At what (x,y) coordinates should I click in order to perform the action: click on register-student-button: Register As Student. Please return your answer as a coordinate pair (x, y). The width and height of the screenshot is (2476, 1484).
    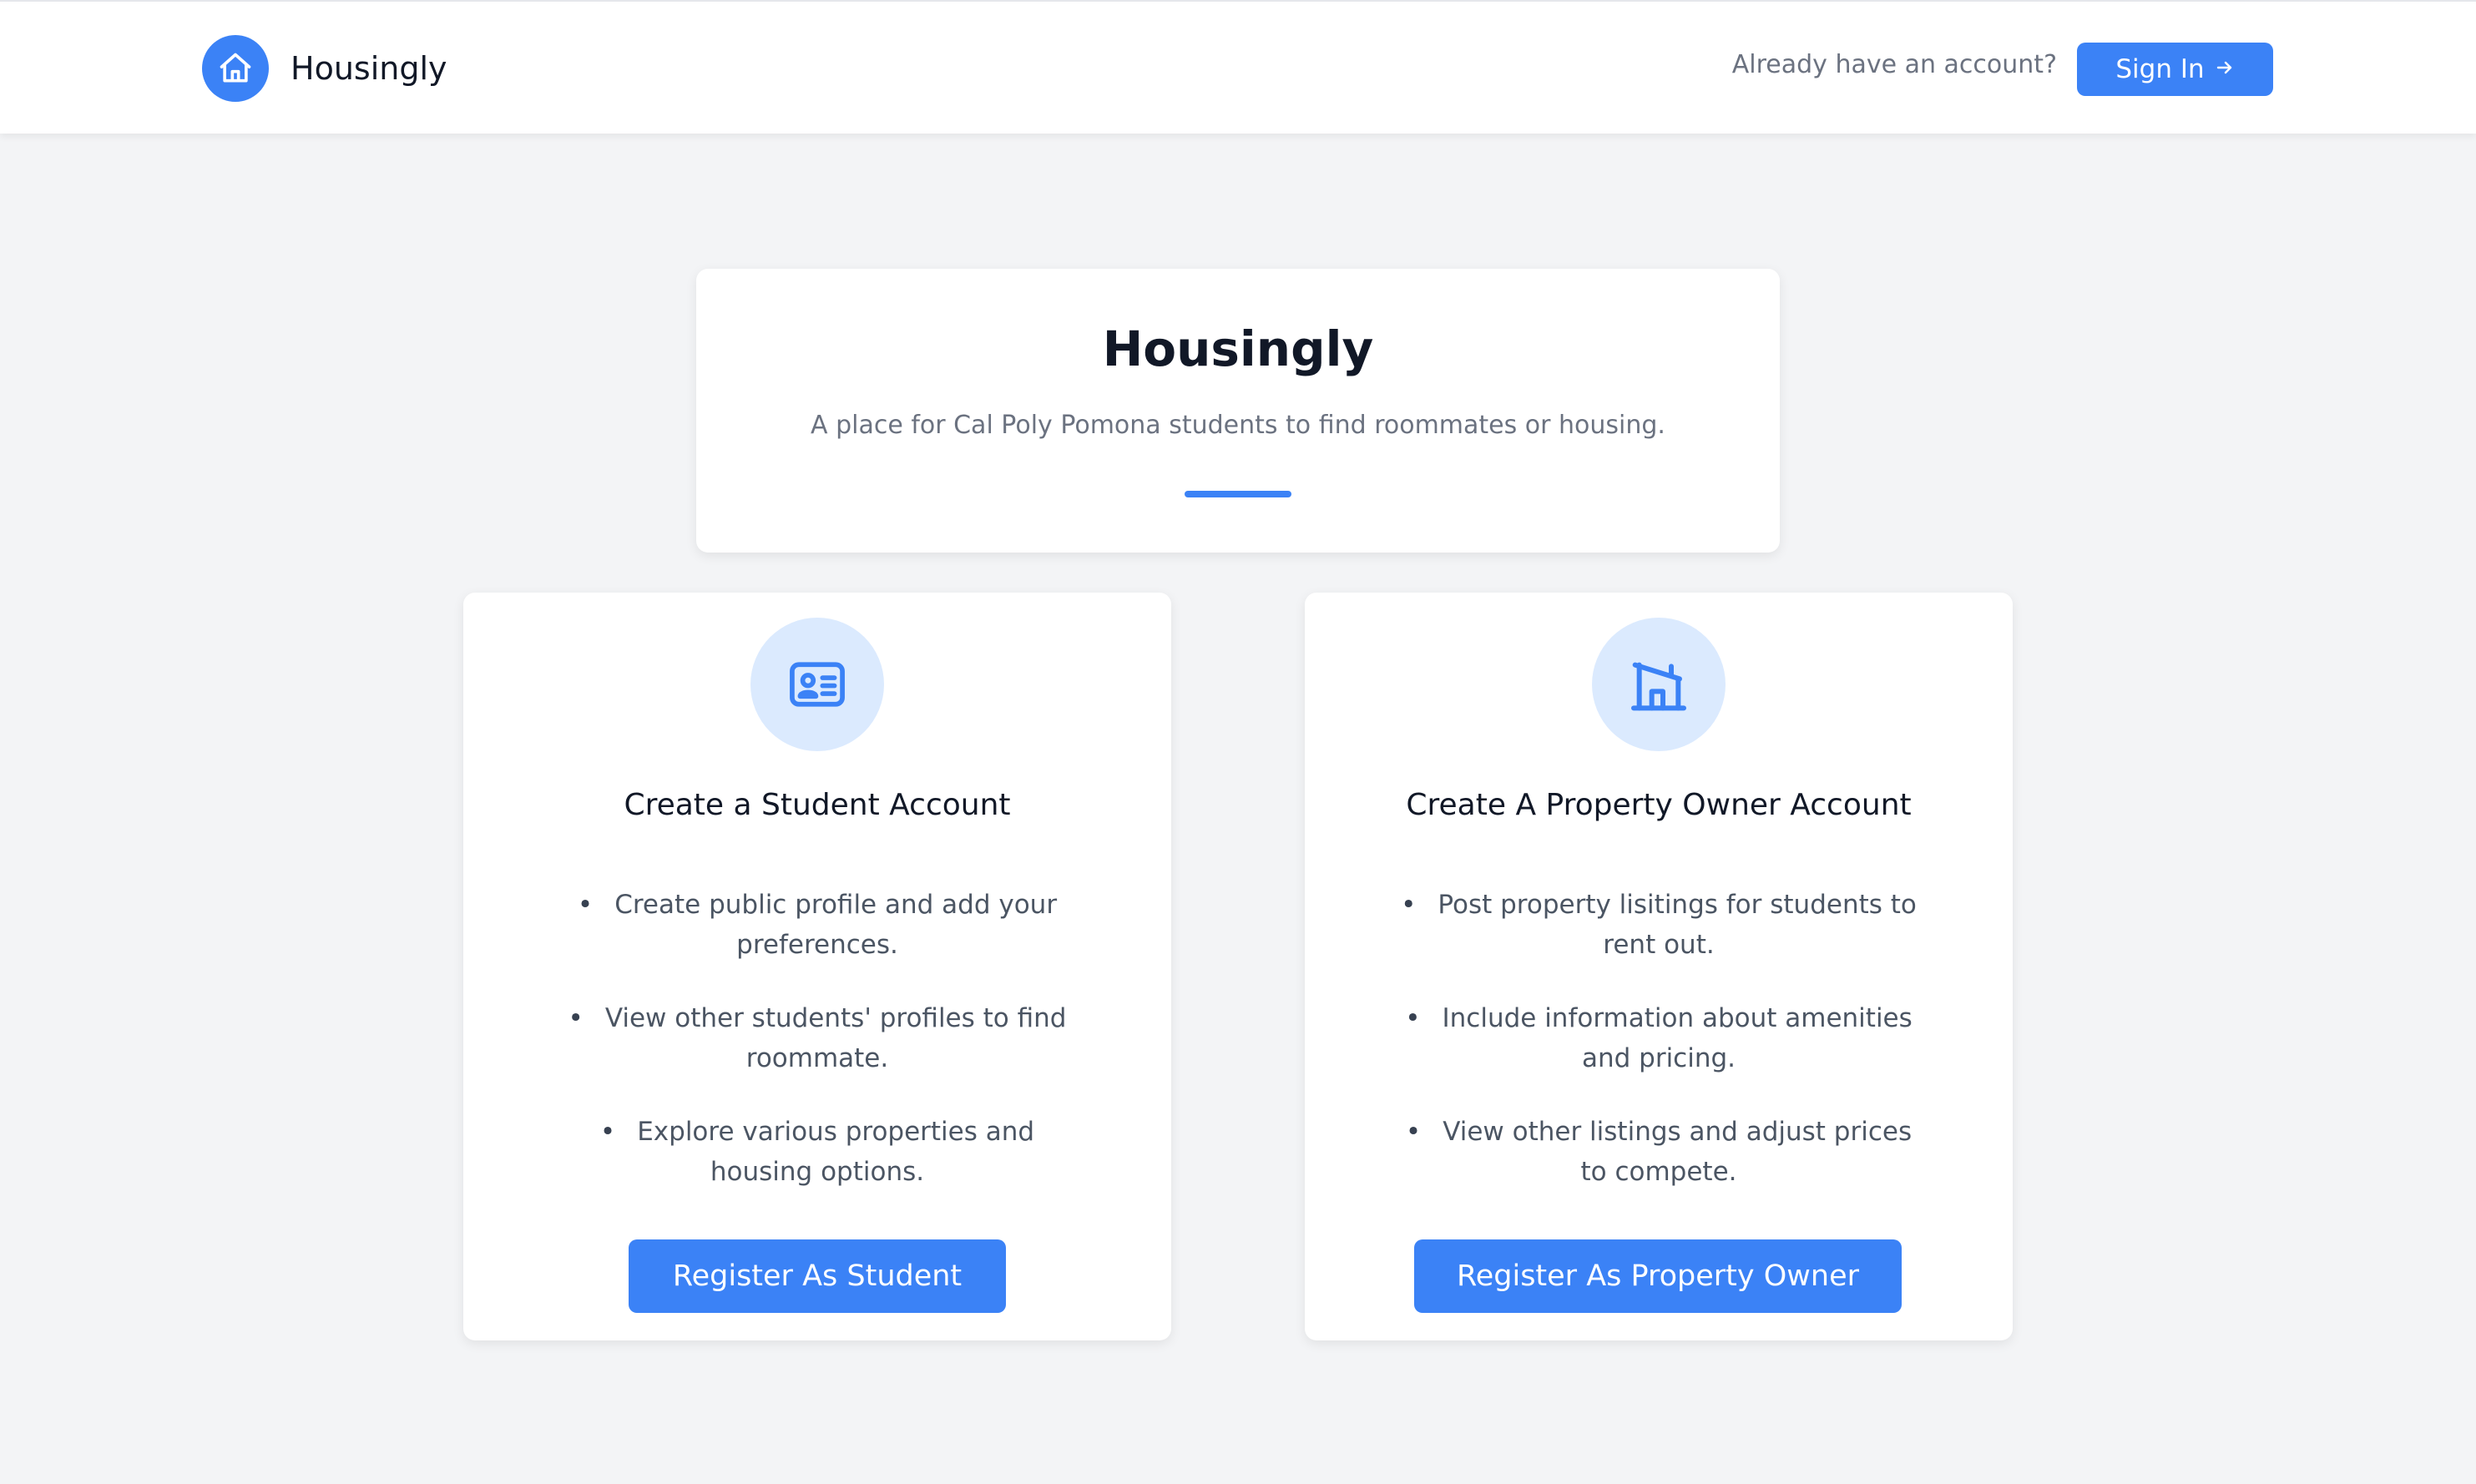
    Looking at the image, I should click on (818, 1276).